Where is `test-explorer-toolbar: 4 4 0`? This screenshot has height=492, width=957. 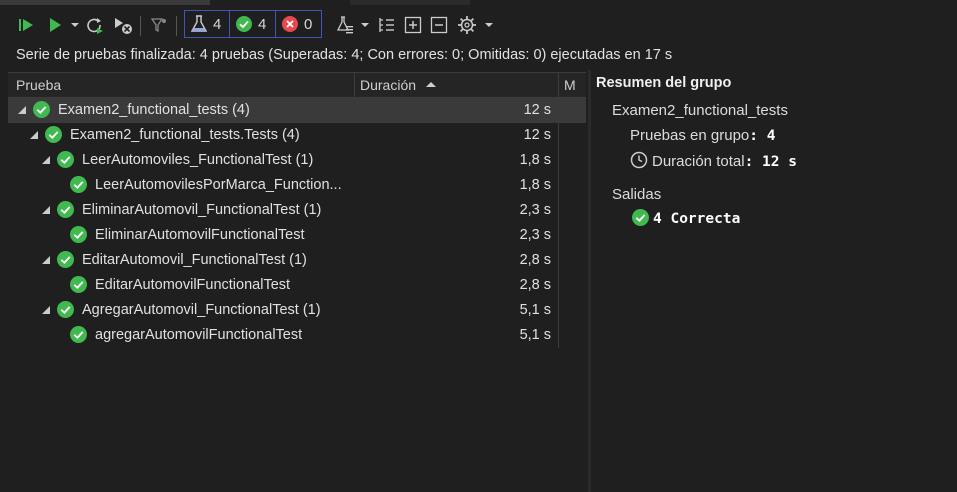 test-explorer-toolbar: 4 4 0 is located at coordinates (478, 25).